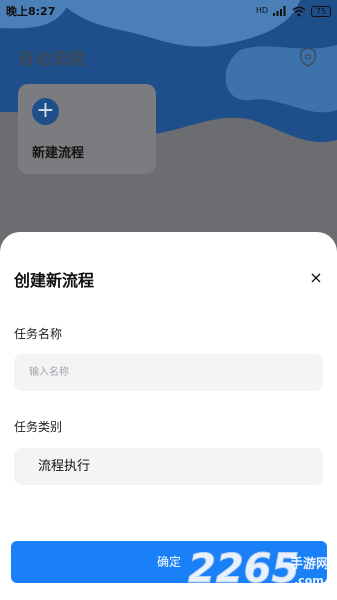  Describe the element at coordinates (168, 372) in the screenshot. I see `task-name-input` at that location.